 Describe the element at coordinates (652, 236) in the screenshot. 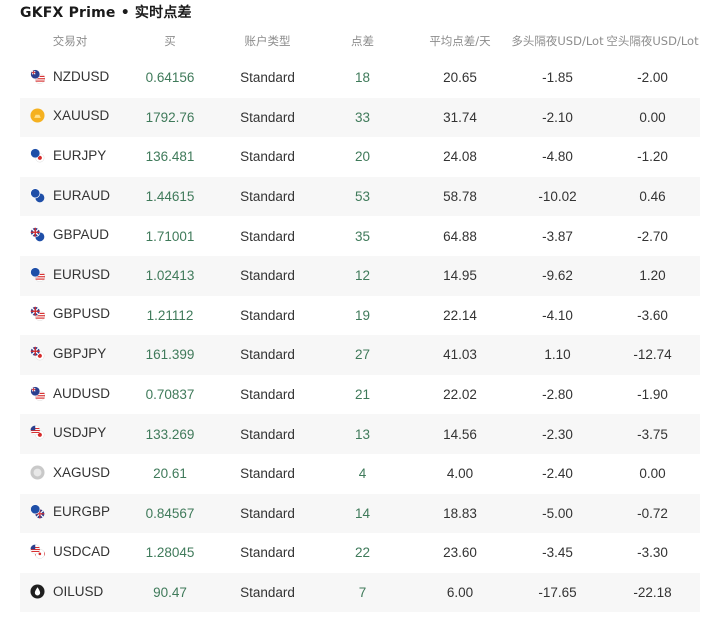

I see `short-swap-cell: -2.70` at that location.